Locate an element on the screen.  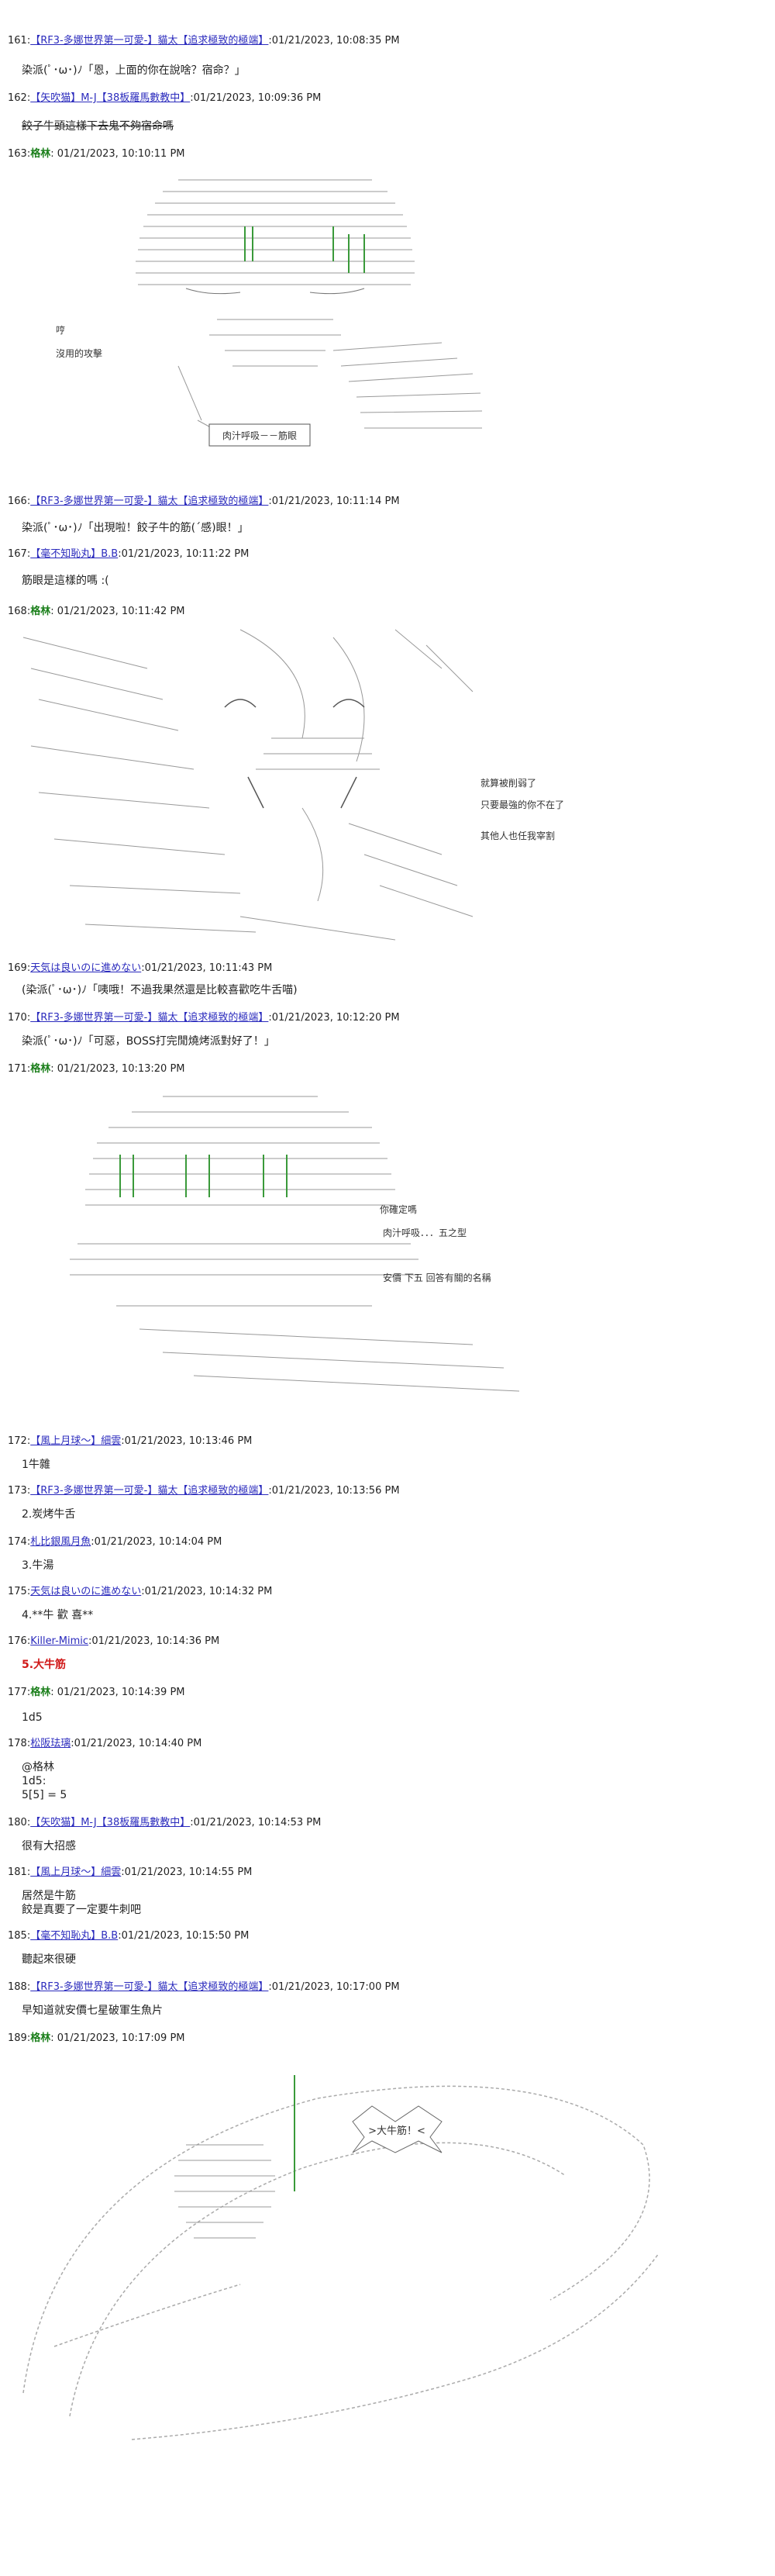
post-number: 163: is located at coordinates (19, 154).